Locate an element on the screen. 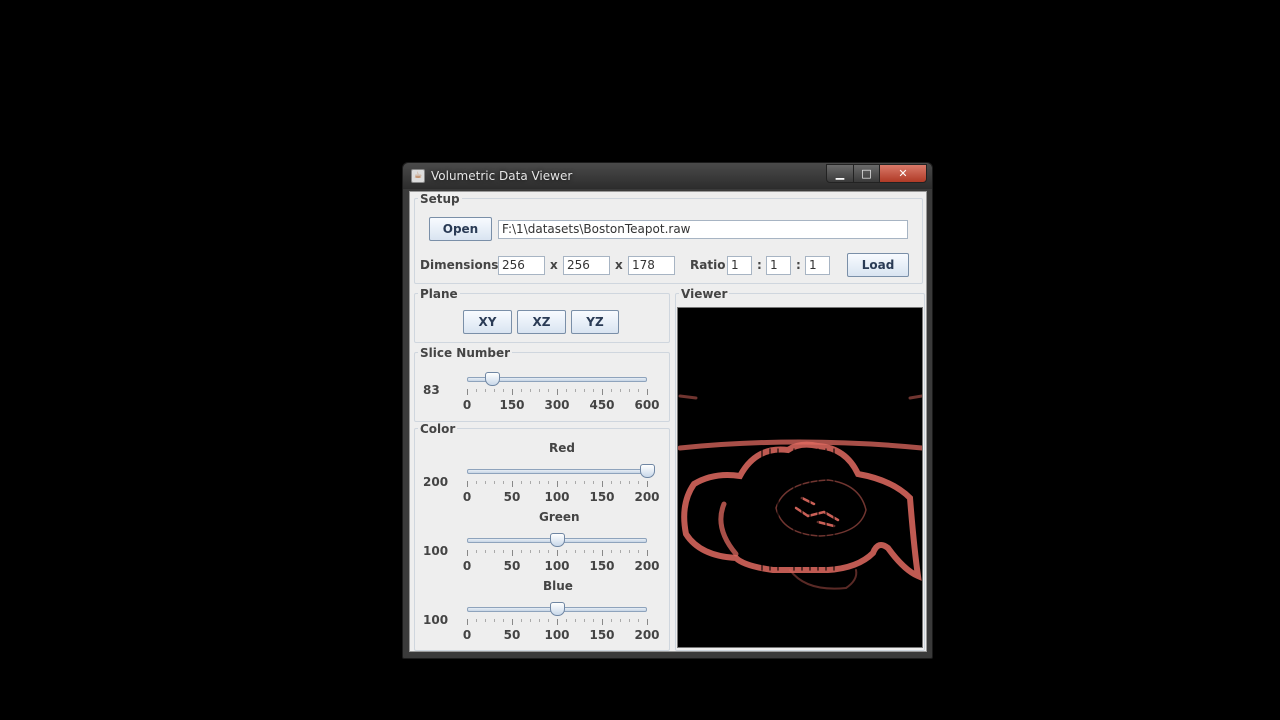  x-separator: x is located at coordinates (554, 265).